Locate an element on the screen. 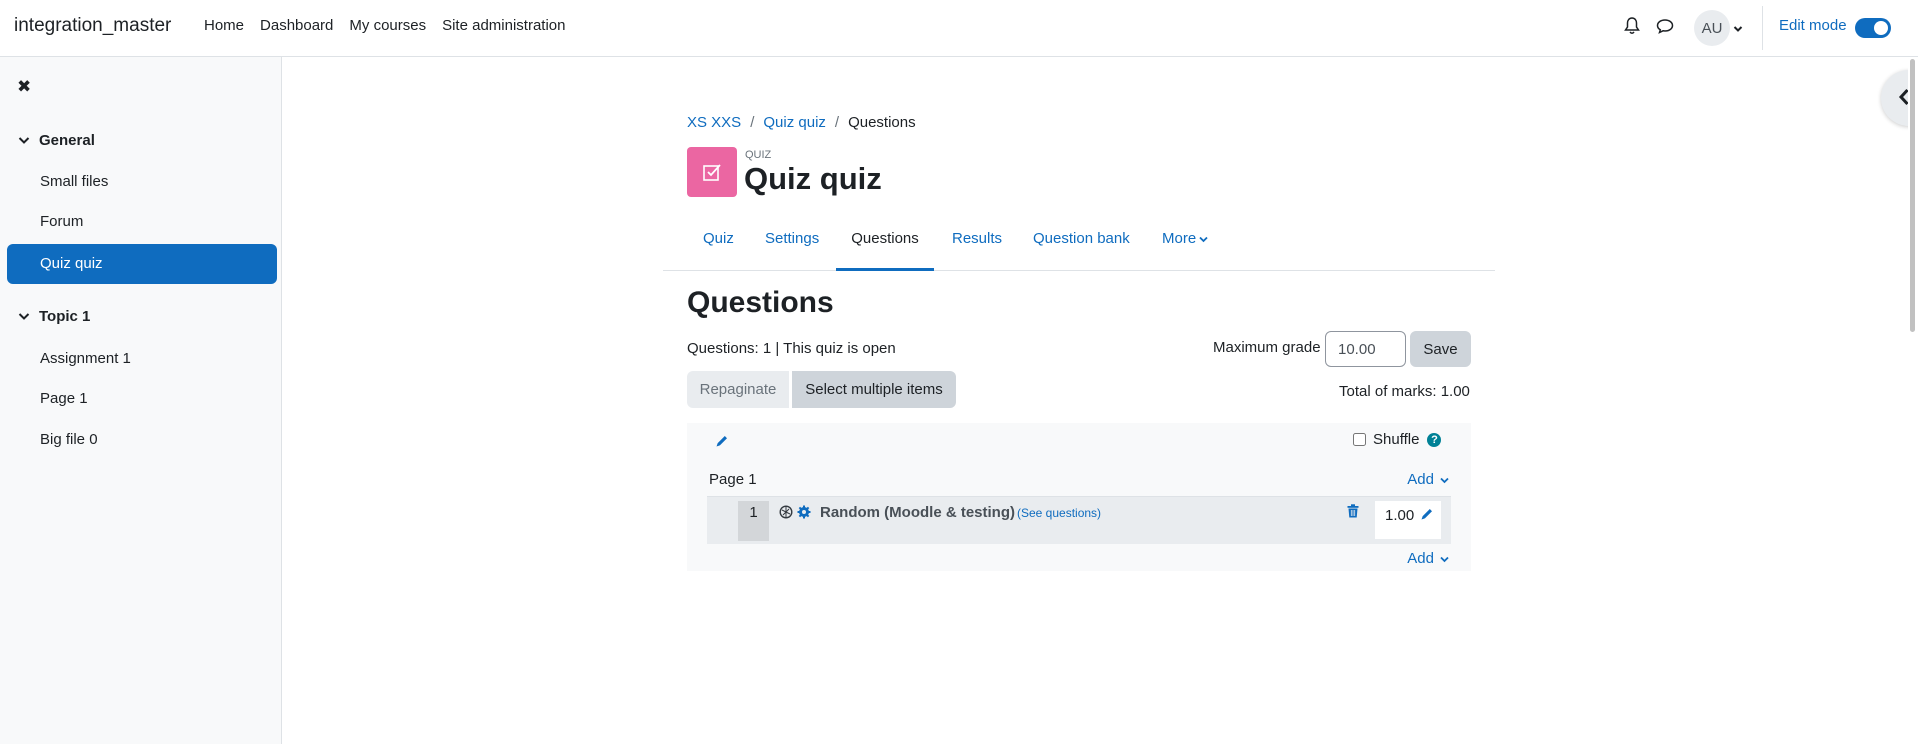 The width and height of the screenshot is (1918, 744). add-menu-top: Add is located at coordinates (1428, 479).